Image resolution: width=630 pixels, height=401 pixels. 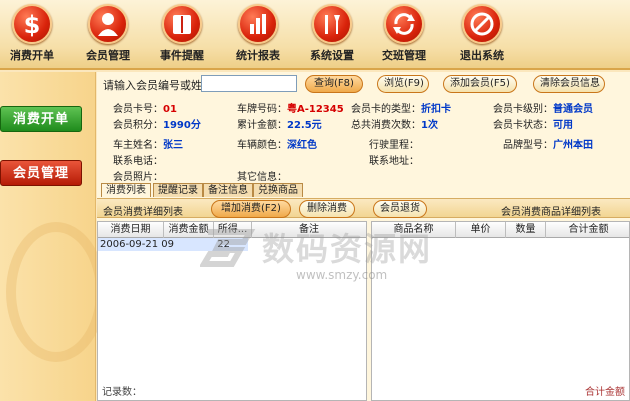 What do you see at coordinates (158, 85) in the screenshot?
I see `search-label: 请输入会员编号或姓名` at bounding box center [158, 85].